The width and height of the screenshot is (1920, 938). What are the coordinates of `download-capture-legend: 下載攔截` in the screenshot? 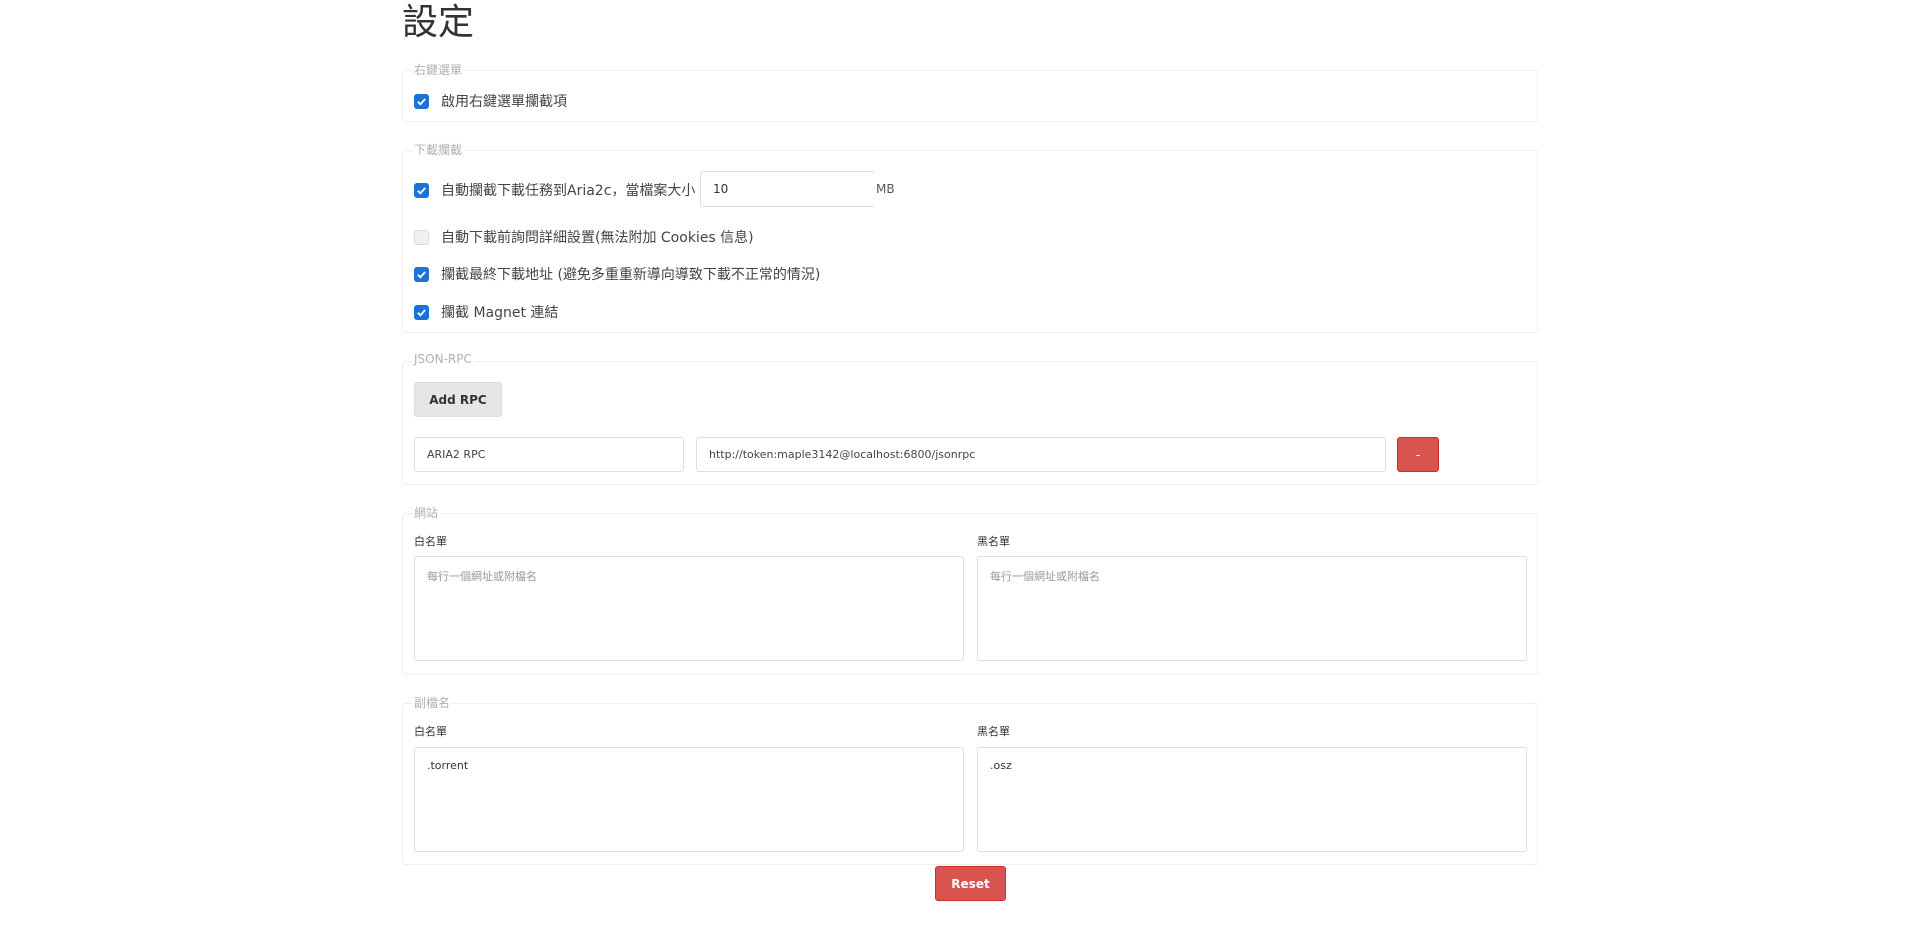 It's located at (438, 149).